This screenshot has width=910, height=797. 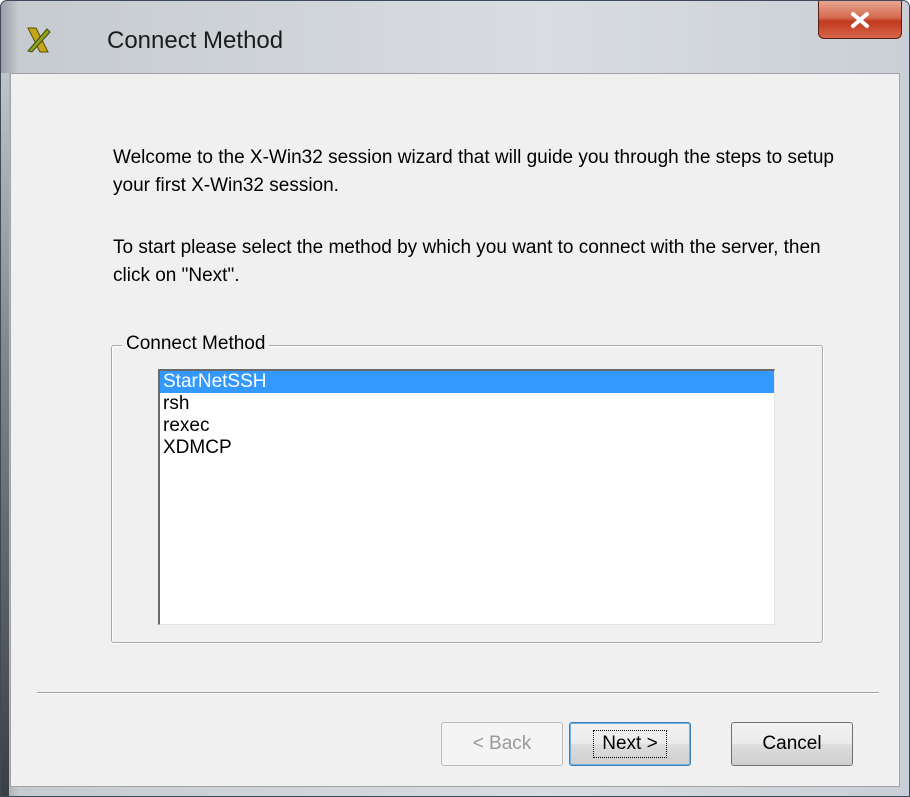 I want to click on title-bar: Connect Method, so click(x=455, y=37).